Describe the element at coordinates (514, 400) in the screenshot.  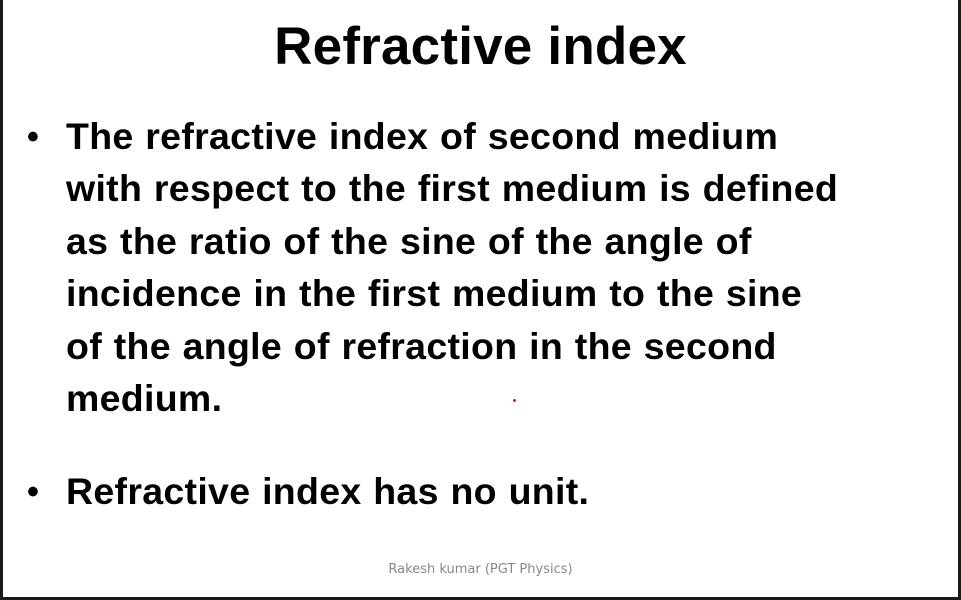
I see `laser-pointer-dot` at that location.